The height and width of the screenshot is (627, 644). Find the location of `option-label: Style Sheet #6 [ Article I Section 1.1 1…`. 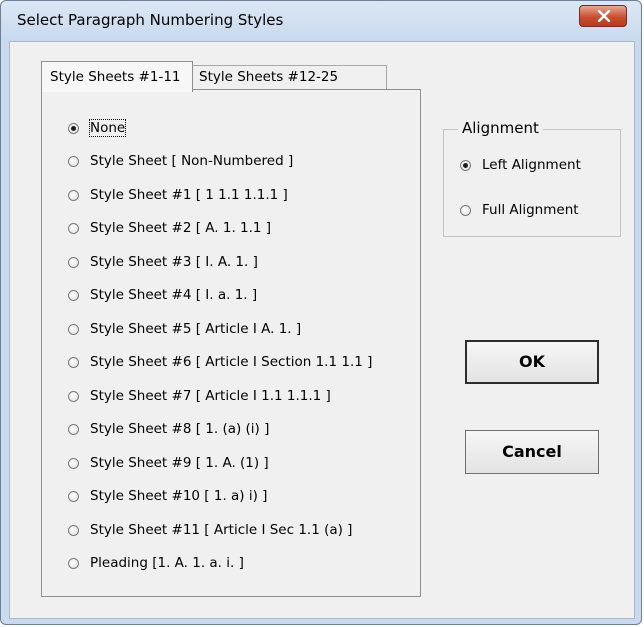

option-label: Style Sheet #6 [ Article I Section 1.1 1… is located at coordinates (231, 362).